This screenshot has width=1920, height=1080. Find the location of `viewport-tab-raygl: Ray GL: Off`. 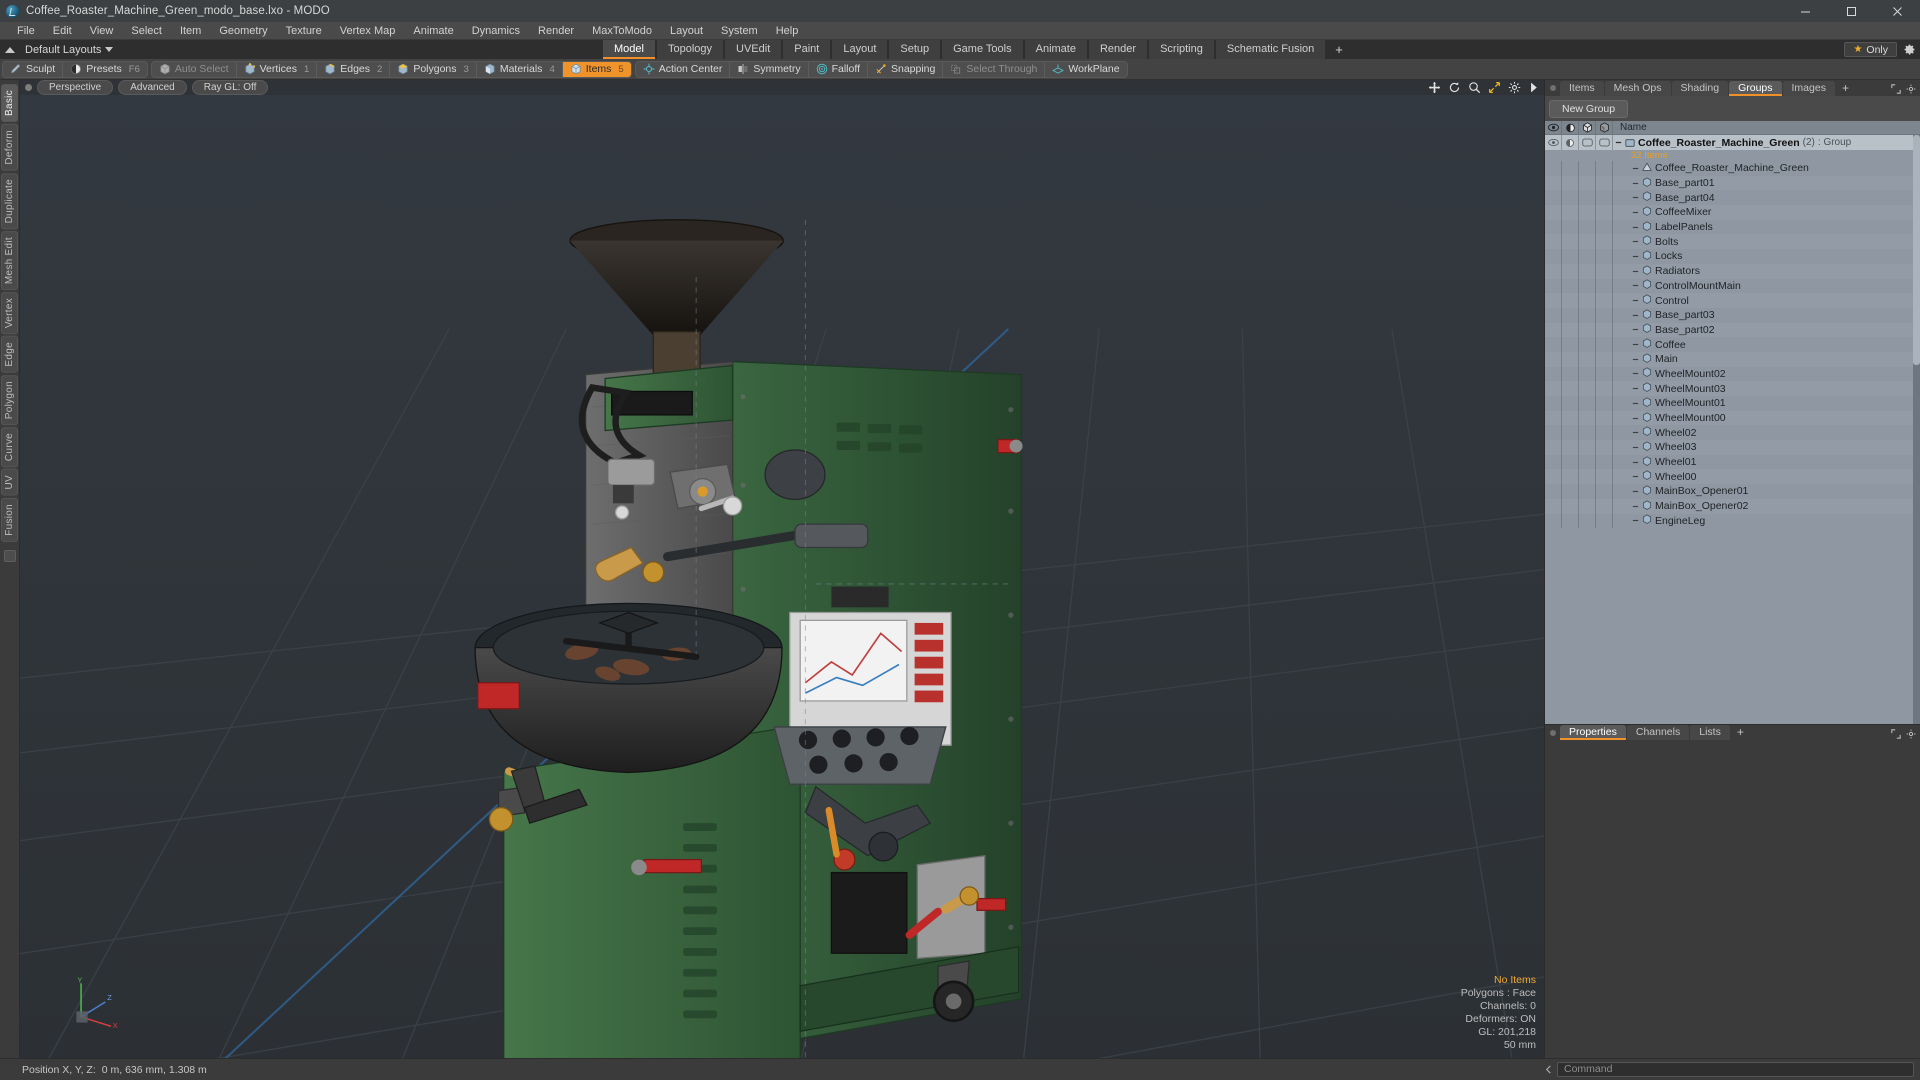

viewport-tab-raygl: Ray GL: Off is located at coordinates (230, 87).